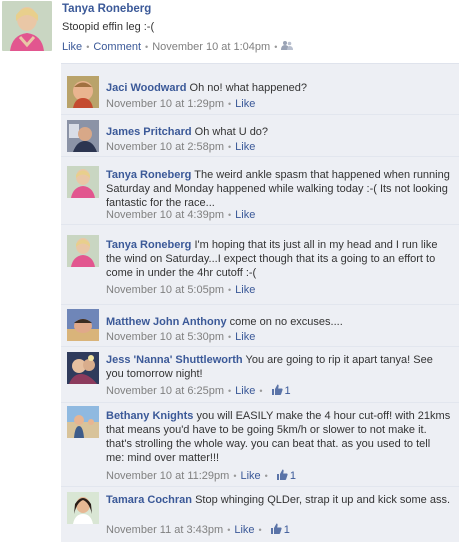 This screenshot has height=542, width=460. I want to click on friends-icon, so click(287, 46).